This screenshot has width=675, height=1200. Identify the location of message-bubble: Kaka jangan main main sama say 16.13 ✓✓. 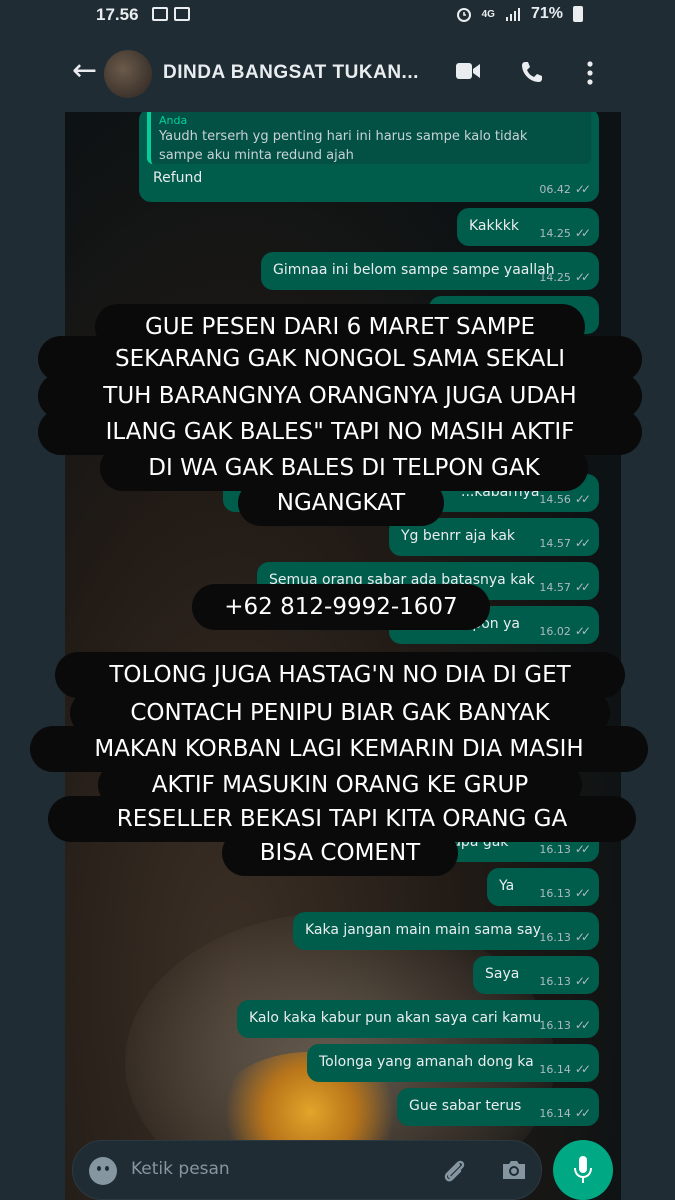
(446, 931).